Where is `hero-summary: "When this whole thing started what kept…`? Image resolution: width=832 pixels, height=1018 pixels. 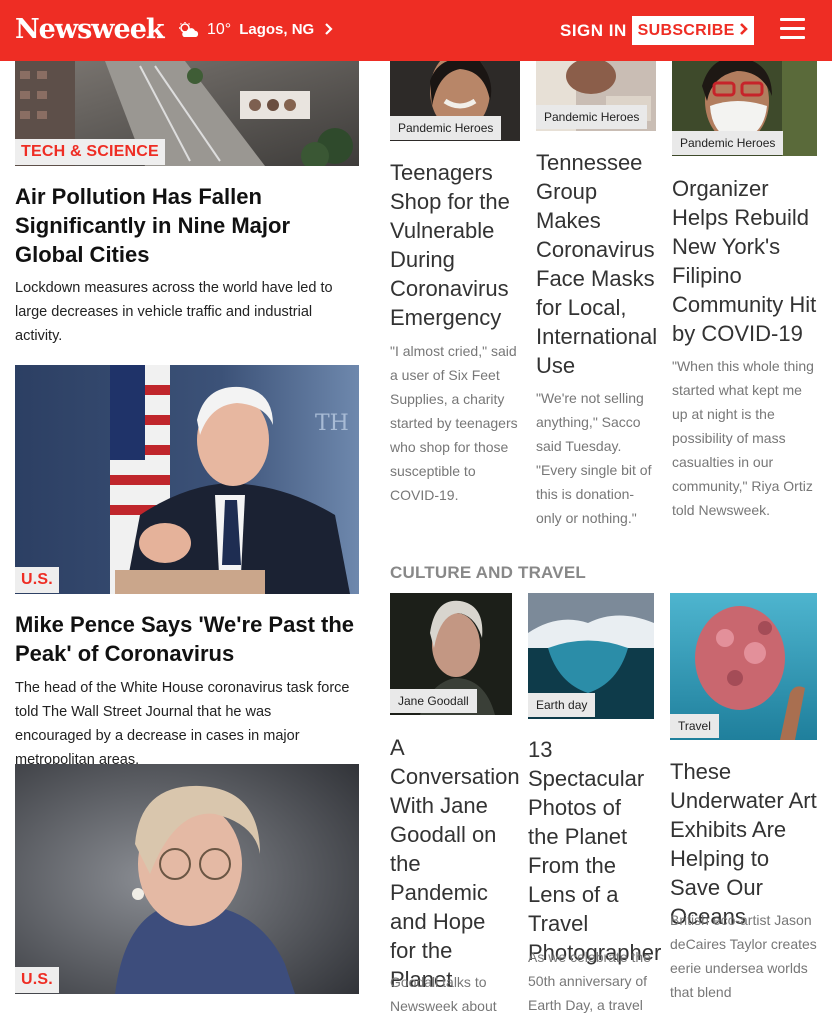
hero-summary: "When this whole thing started what kept… is located at coordinates (743, 438).